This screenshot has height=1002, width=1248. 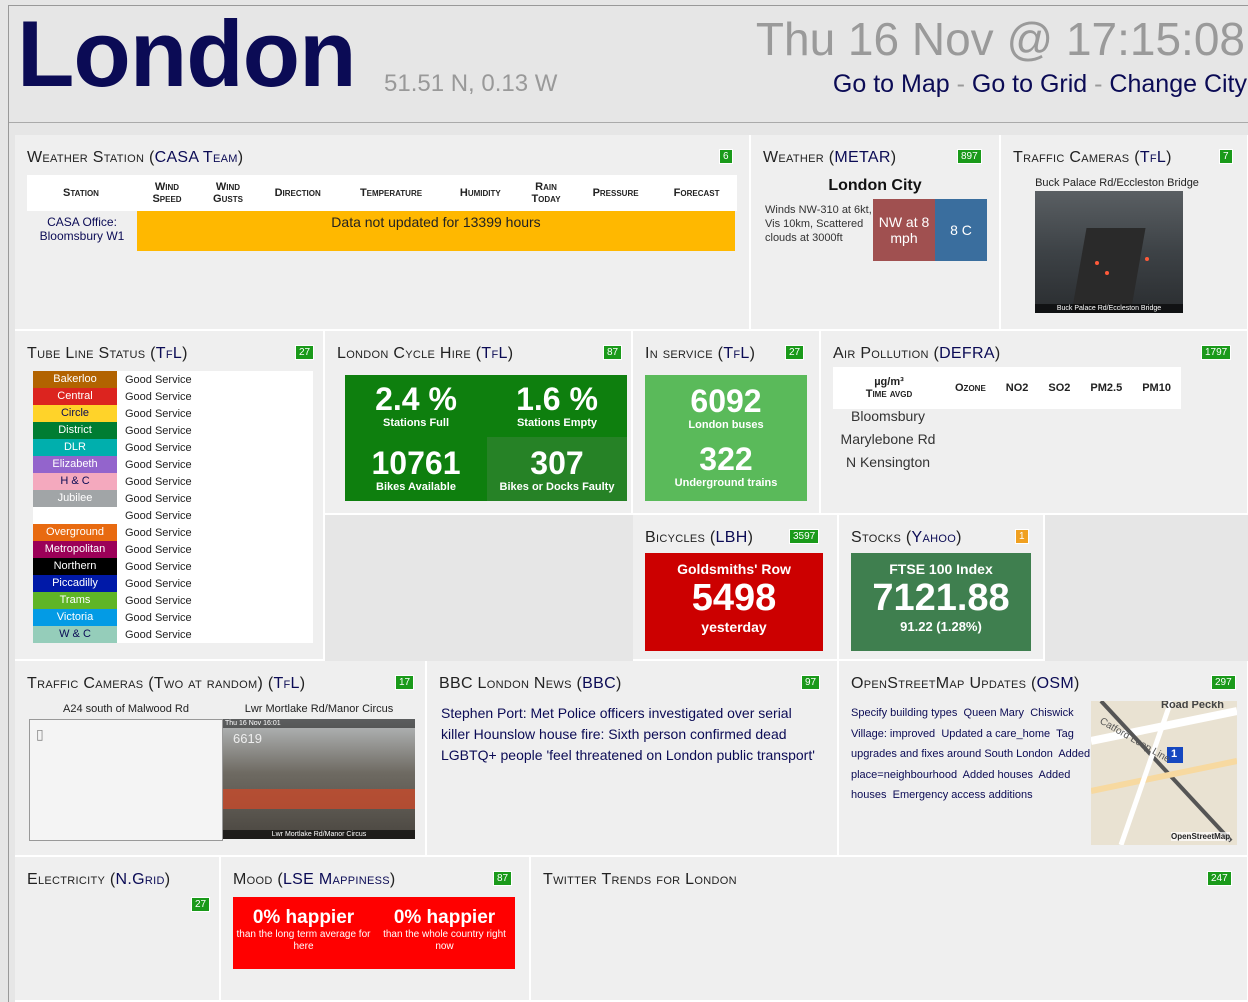 I want to click on tube-line-name: District, so click(x=75, y=430).